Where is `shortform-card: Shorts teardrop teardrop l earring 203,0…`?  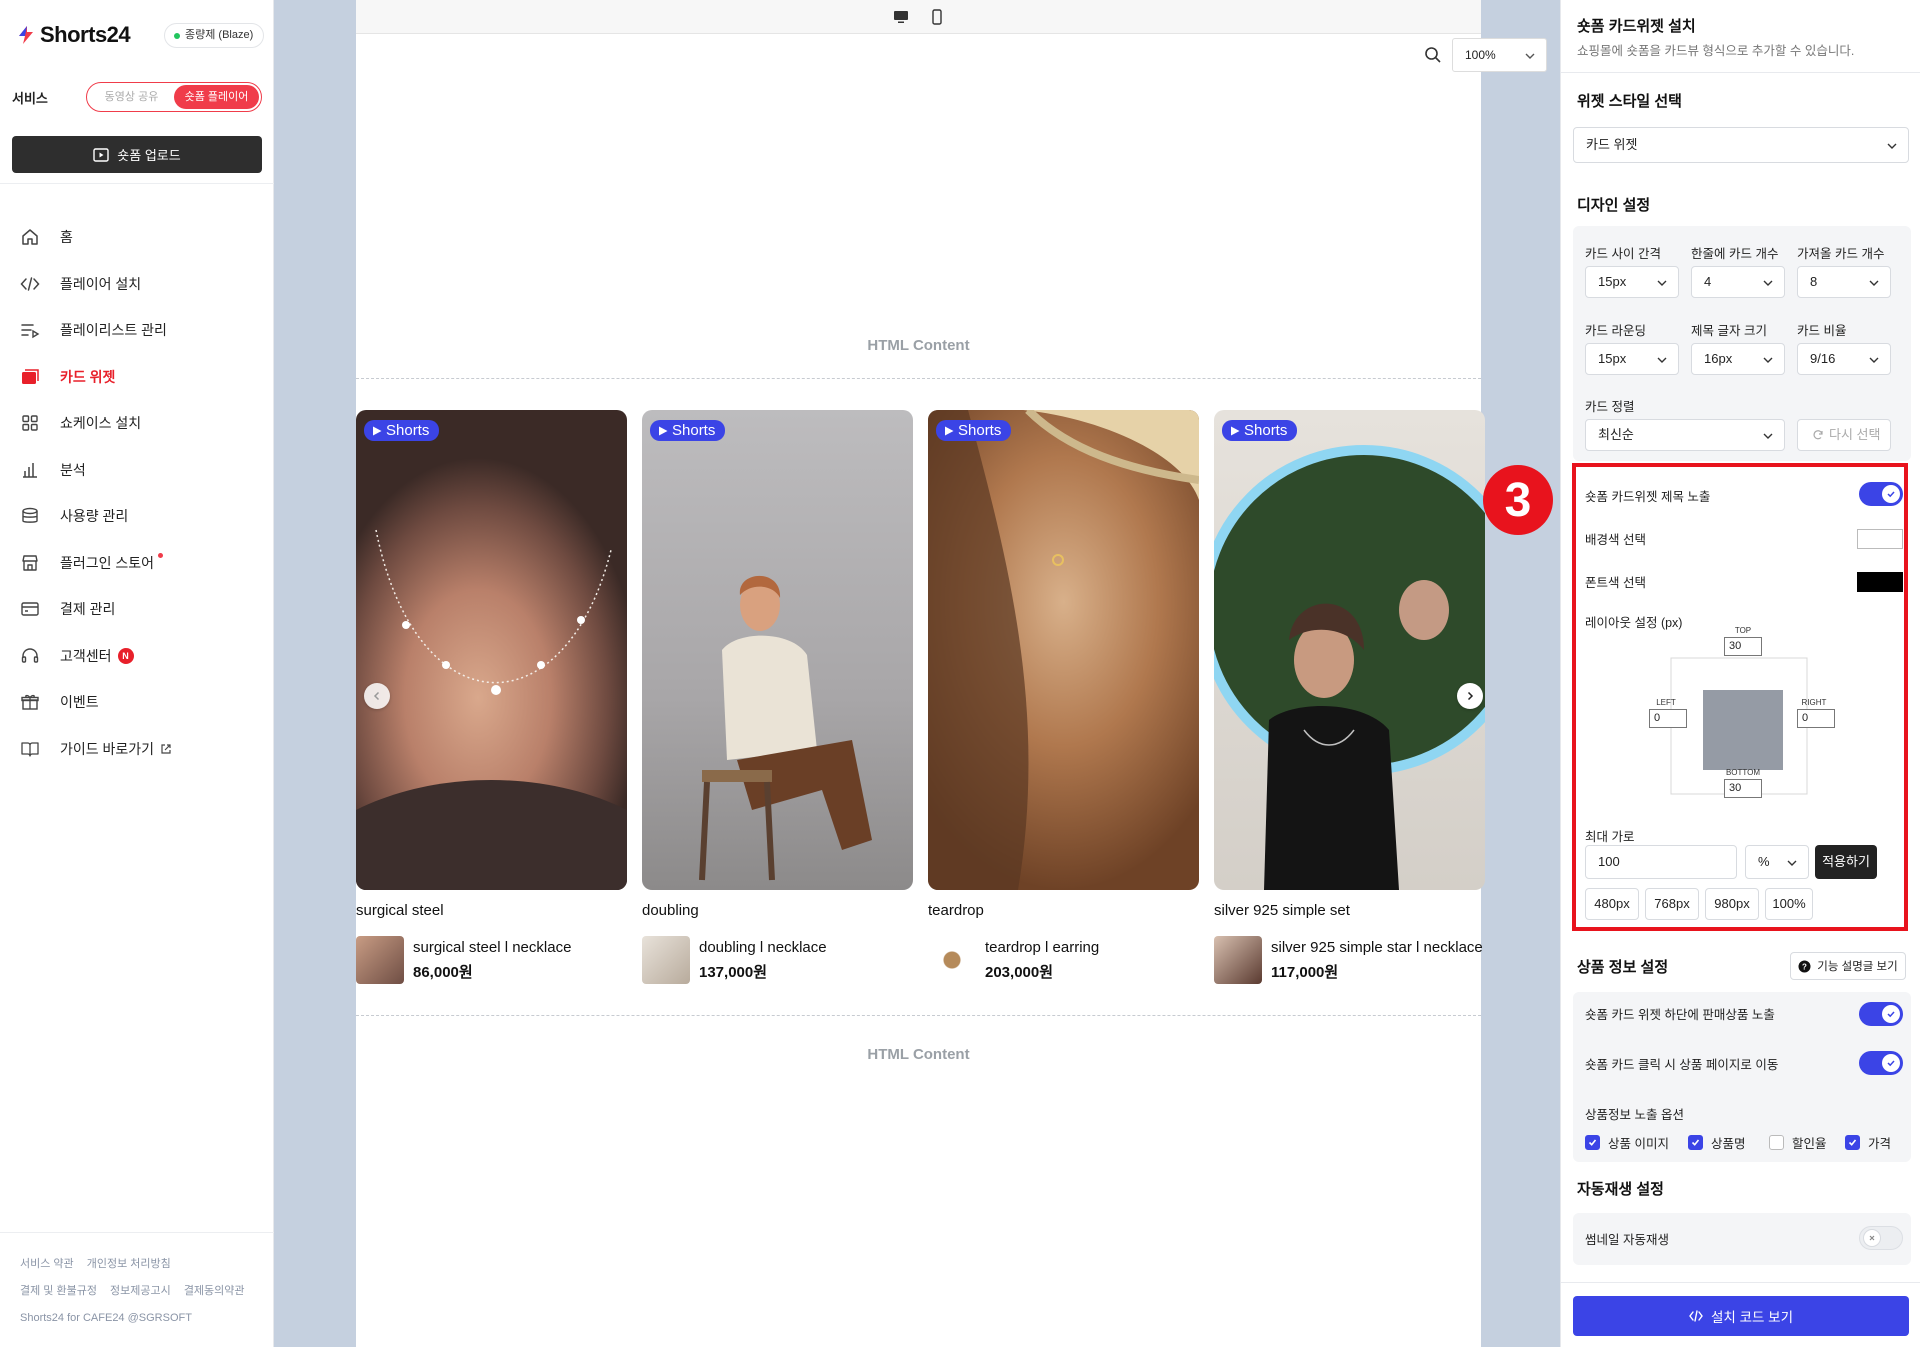 shortform-card: Shorts teardrop teardrop l earring 203,0… is located at coordinates (1063, 697).